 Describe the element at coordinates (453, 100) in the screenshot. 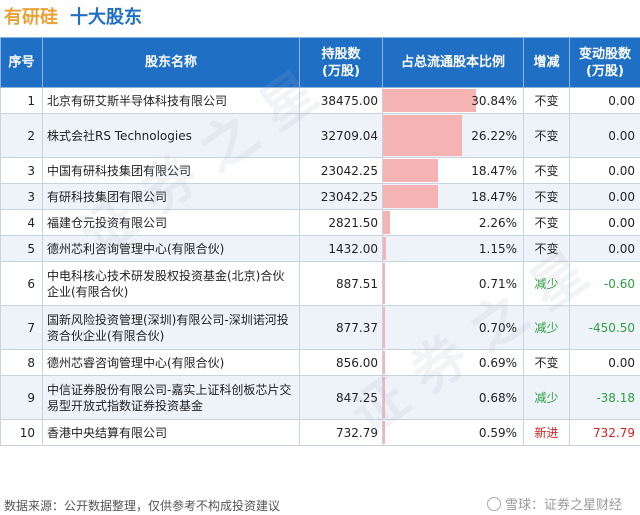

I see `cell-ratio: 30.84%` at that location.